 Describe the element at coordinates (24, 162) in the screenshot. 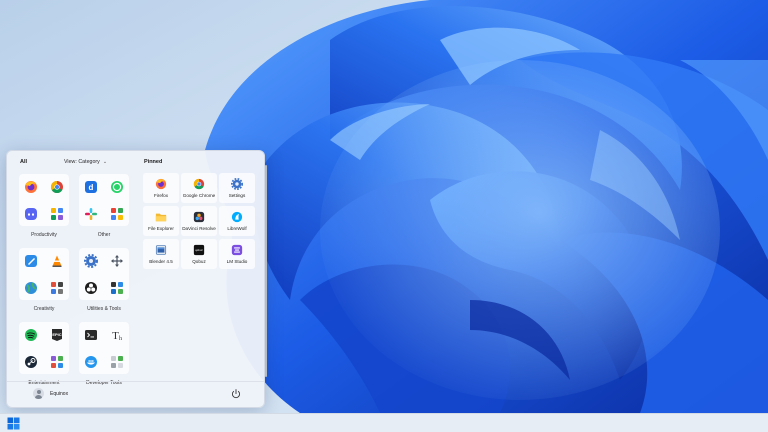

I see `all-apps-label: All` at that location.